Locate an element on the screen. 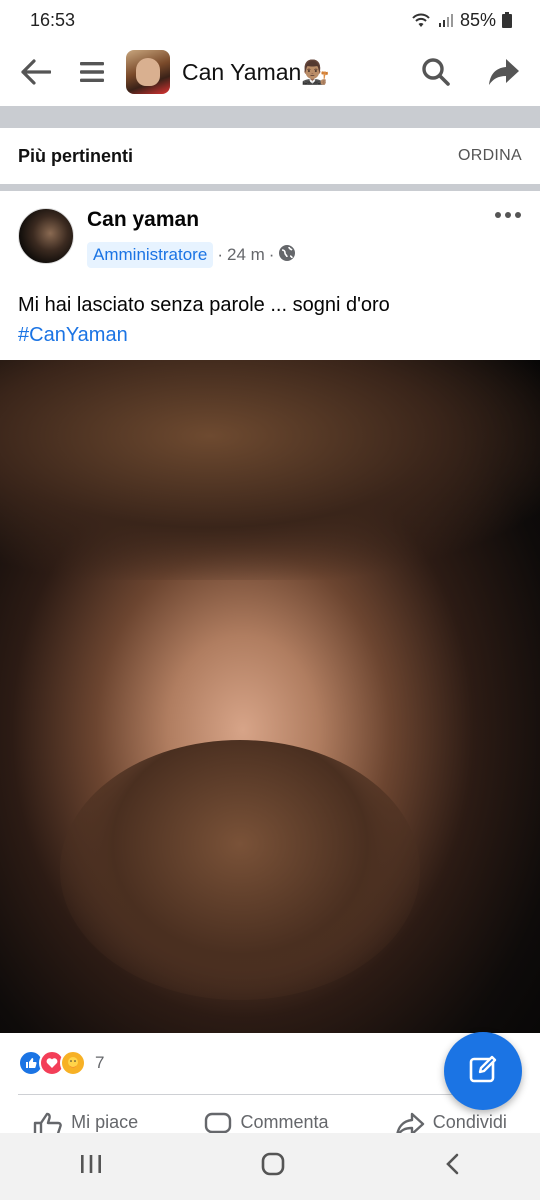 This screenshot has height=1200, width=540. edit-icon is located at coordinates (483, 1071).